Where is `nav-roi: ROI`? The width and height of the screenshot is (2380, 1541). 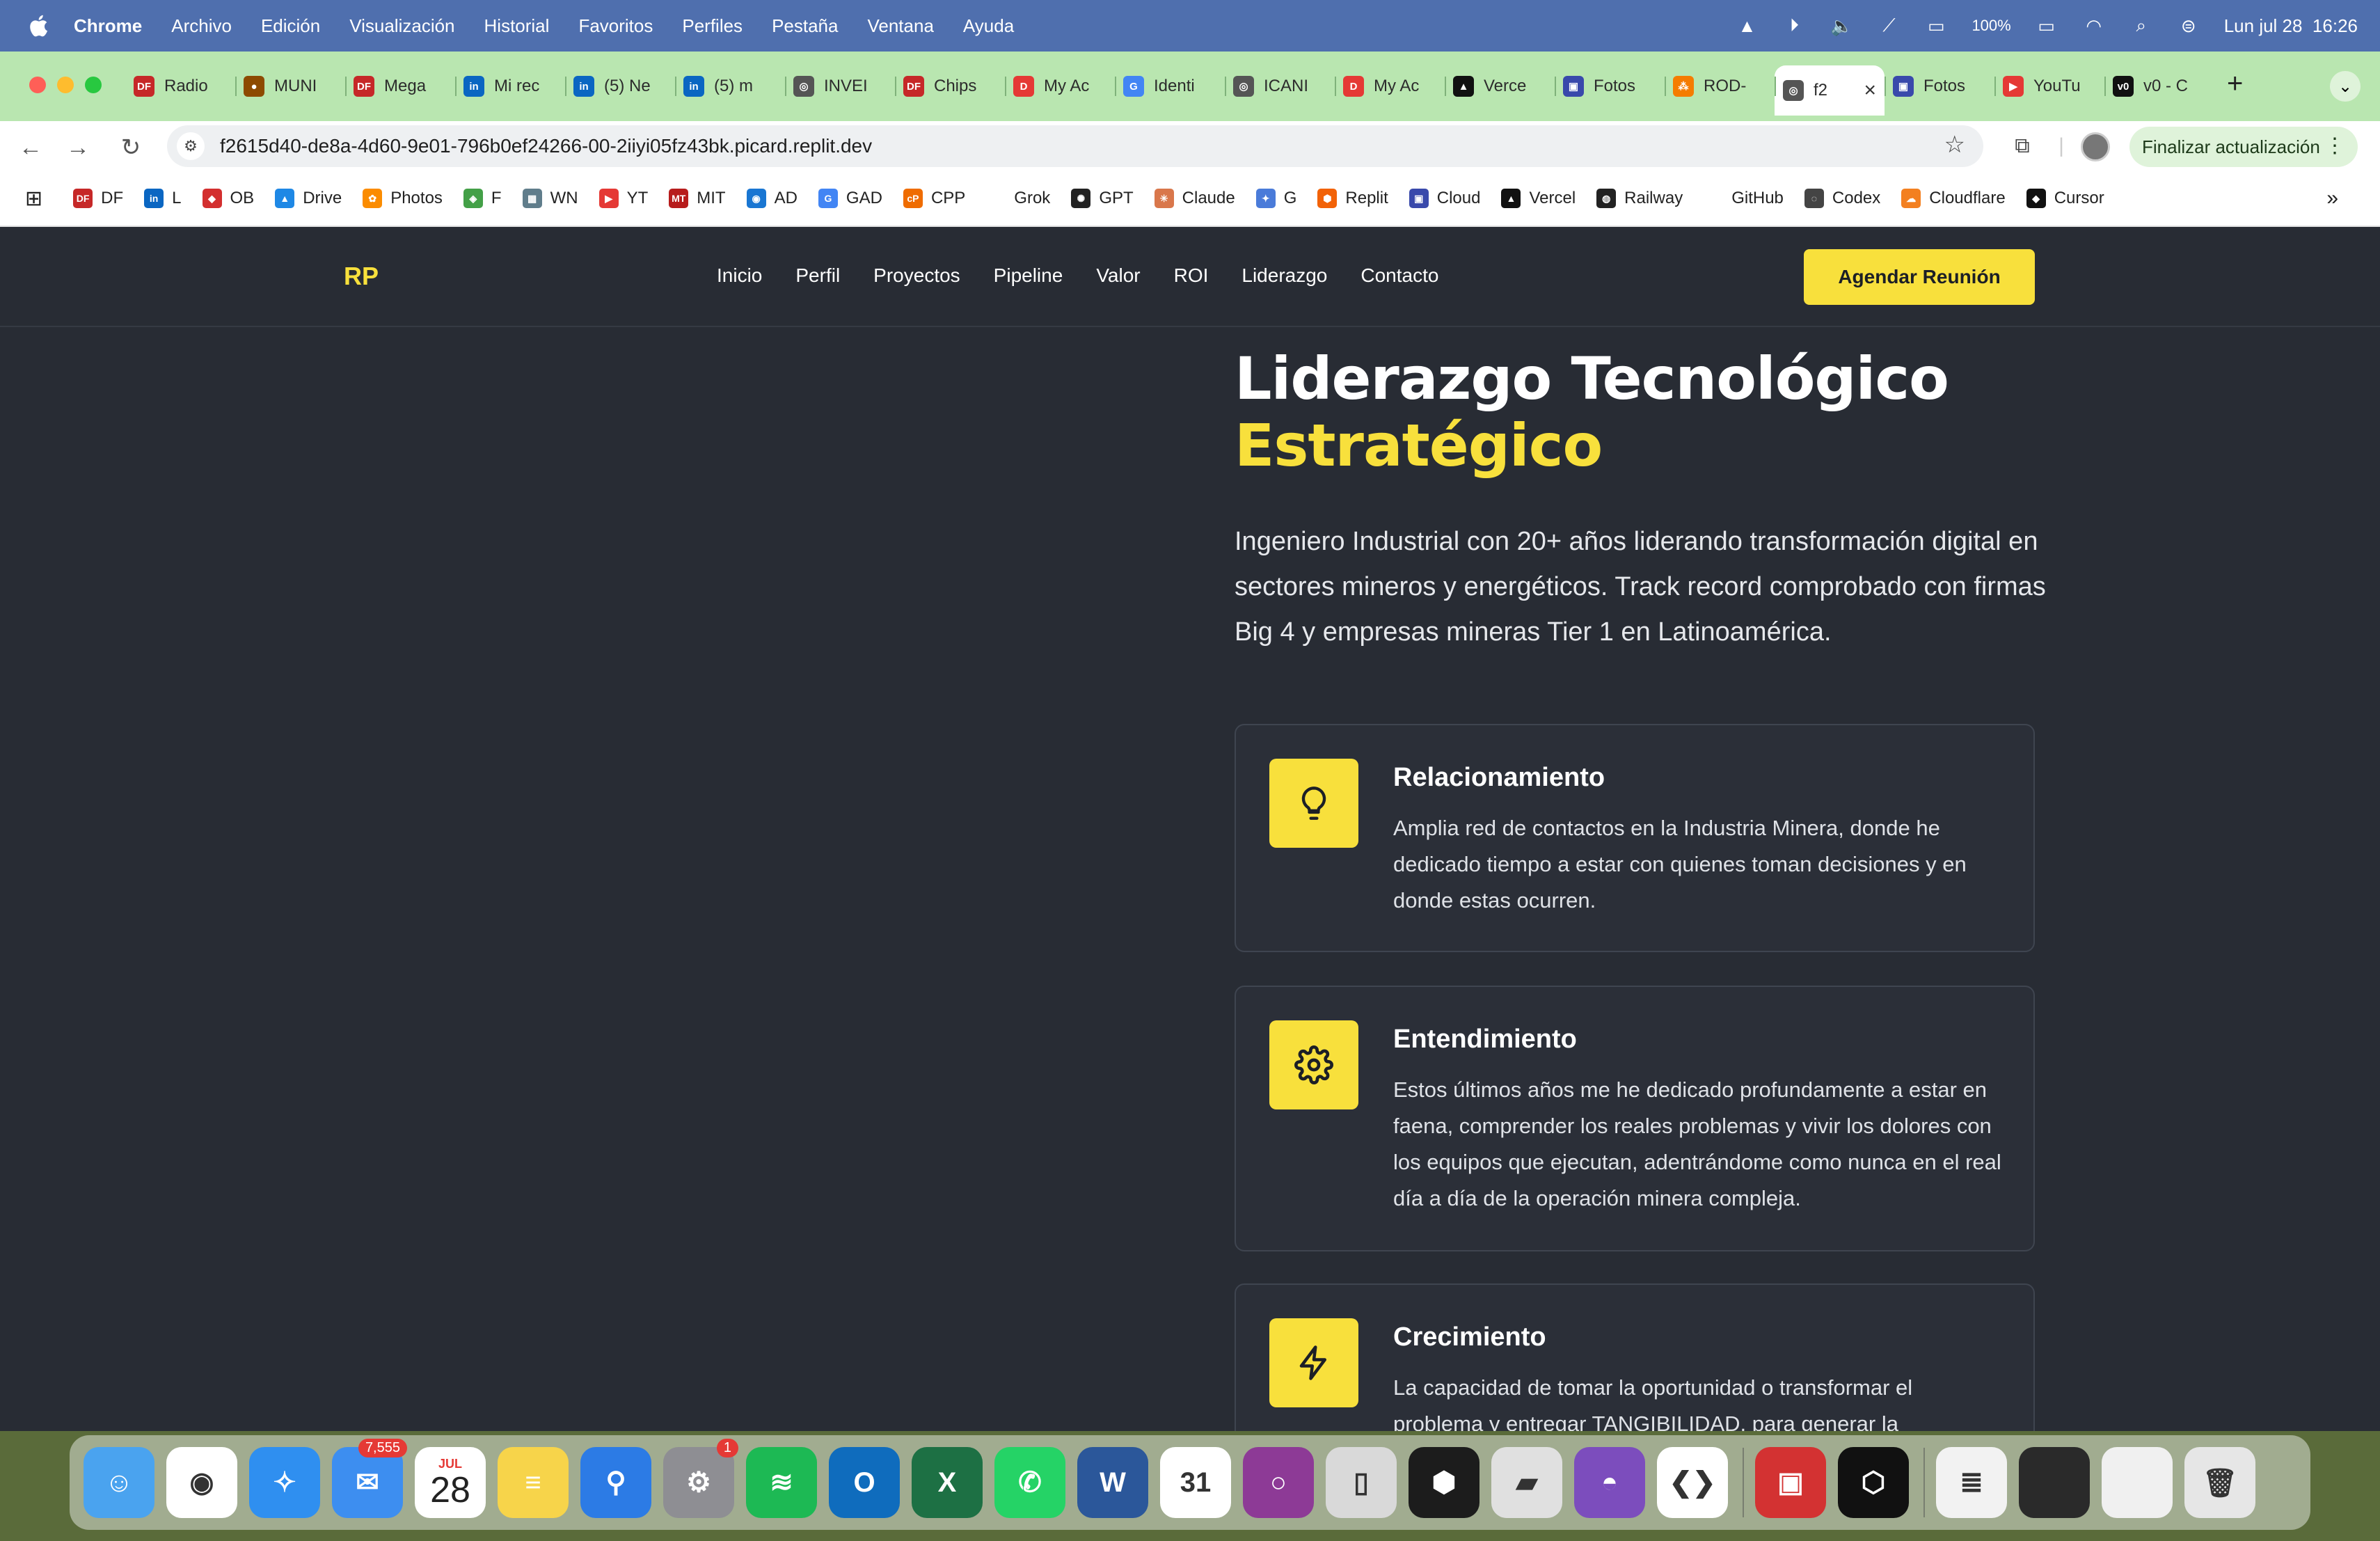 nav-roi: ROI is located at coordinates (1191, 275).